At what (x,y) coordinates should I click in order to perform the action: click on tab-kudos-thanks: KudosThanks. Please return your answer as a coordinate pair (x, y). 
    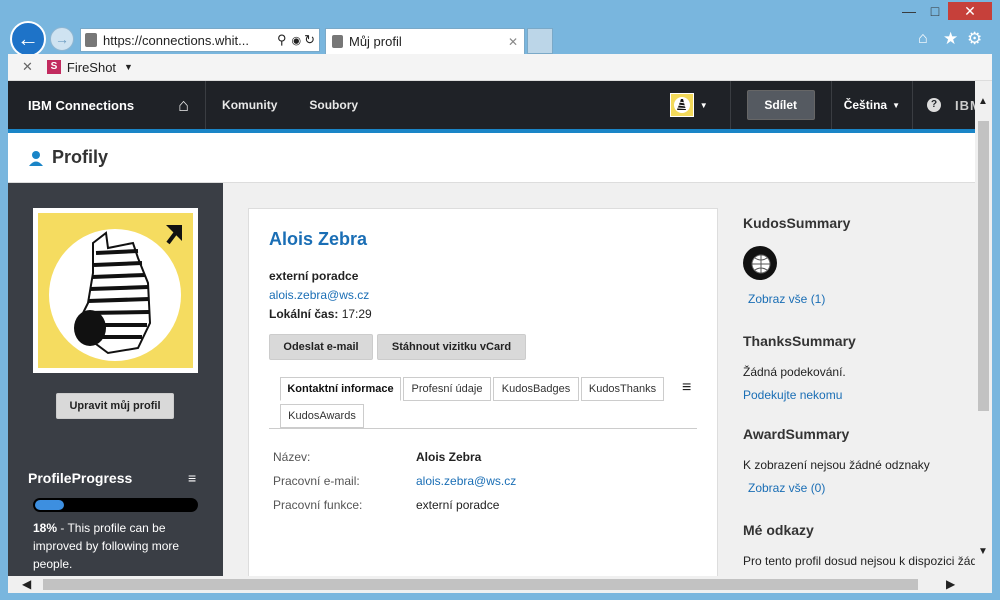
    Looking at the image, I should click on (622, 389).